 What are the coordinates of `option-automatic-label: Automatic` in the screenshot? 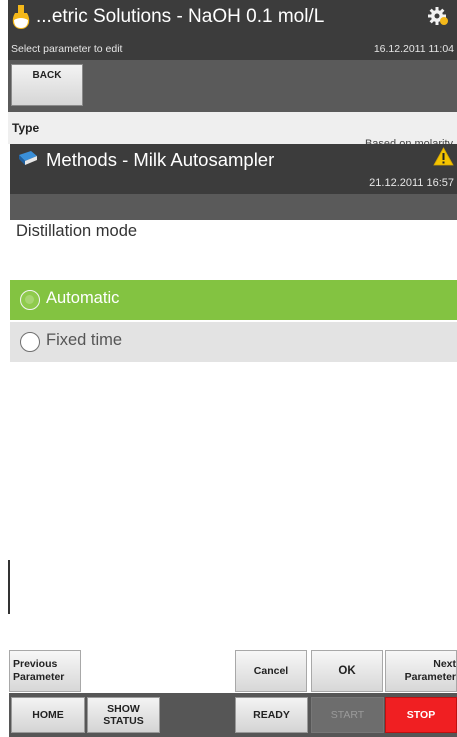 It's located at (83, 298).